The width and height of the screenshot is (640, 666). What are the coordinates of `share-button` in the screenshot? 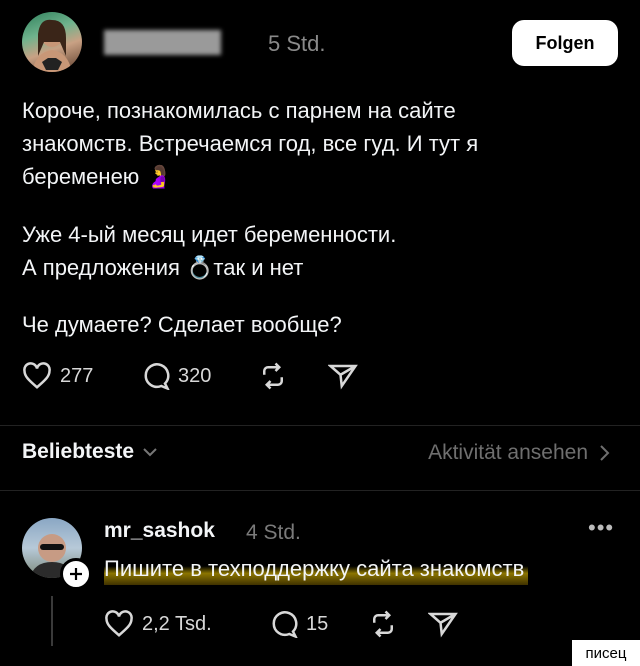 It's located at (343, 376).